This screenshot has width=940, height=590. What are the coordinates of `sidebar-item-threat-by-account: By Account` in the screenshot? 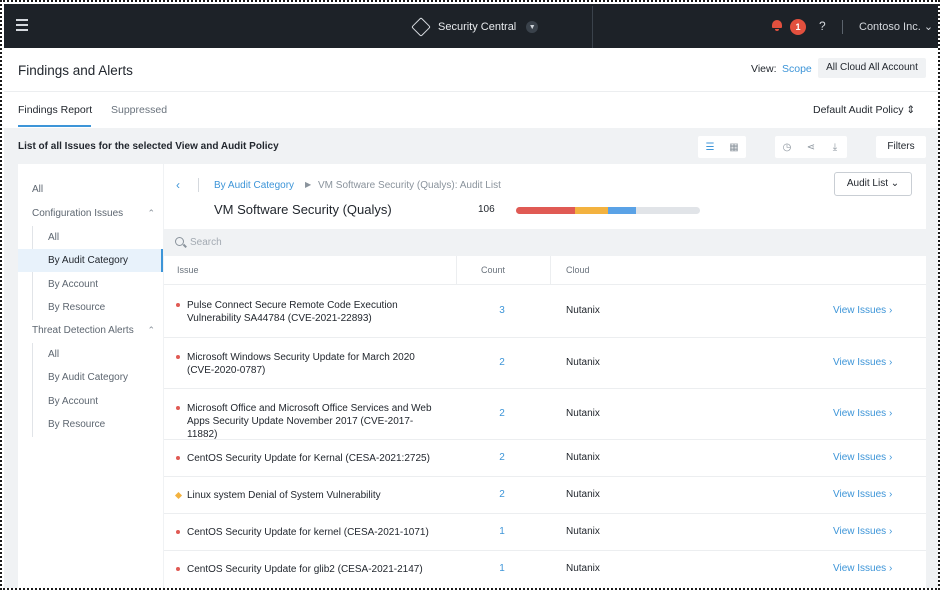 It's located at (90, 401).